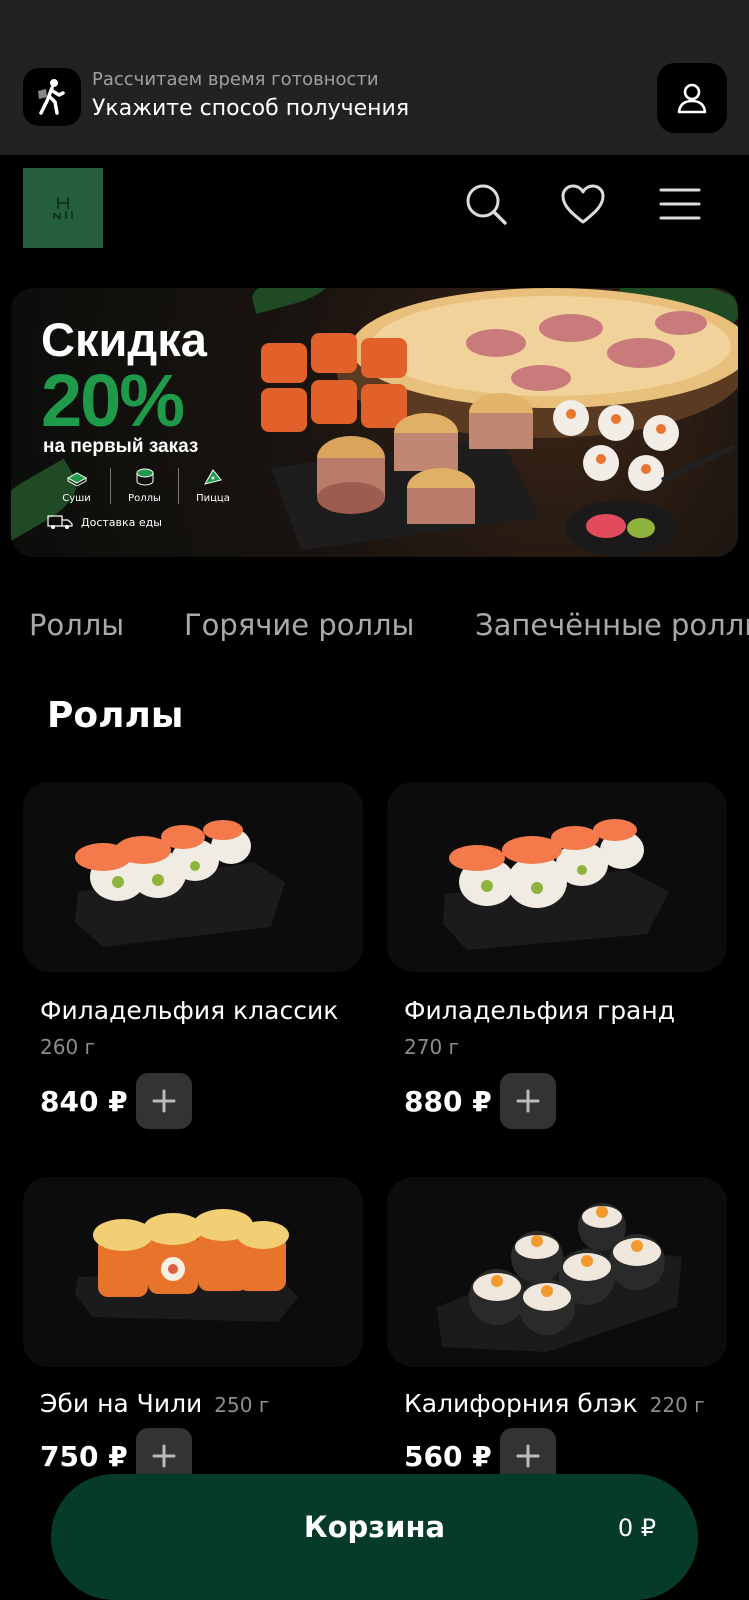 The width and height of the screenshot is (749, 1600). I want to click on pizza-icon, so click(213, 479).